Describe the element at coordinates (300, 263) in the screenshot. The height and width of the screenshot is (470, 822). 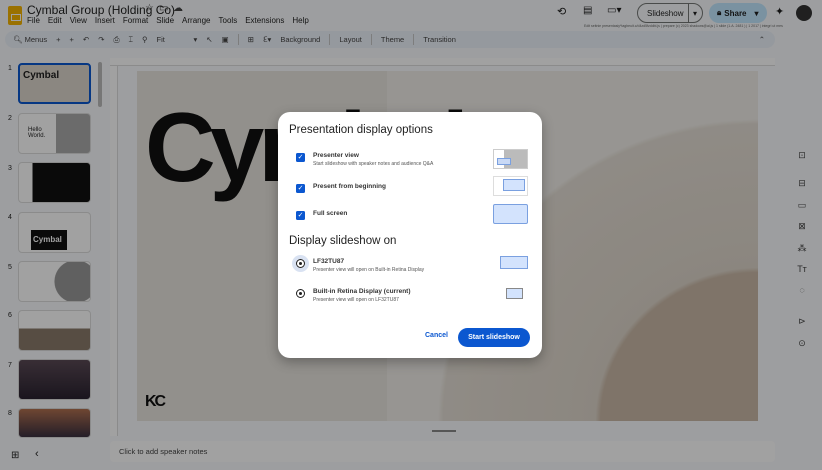
I see `radio-selected-icon` at that location.